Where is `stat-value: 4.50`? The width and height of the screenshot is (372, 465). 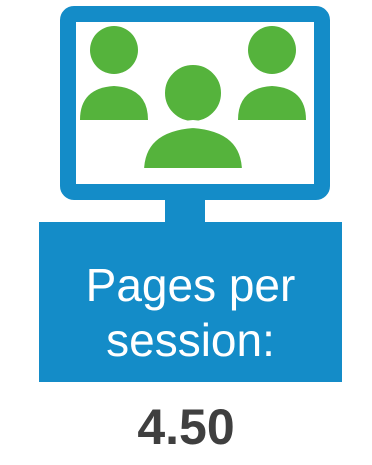 stat-value: 4.50 is located at coordinates (186, 427).